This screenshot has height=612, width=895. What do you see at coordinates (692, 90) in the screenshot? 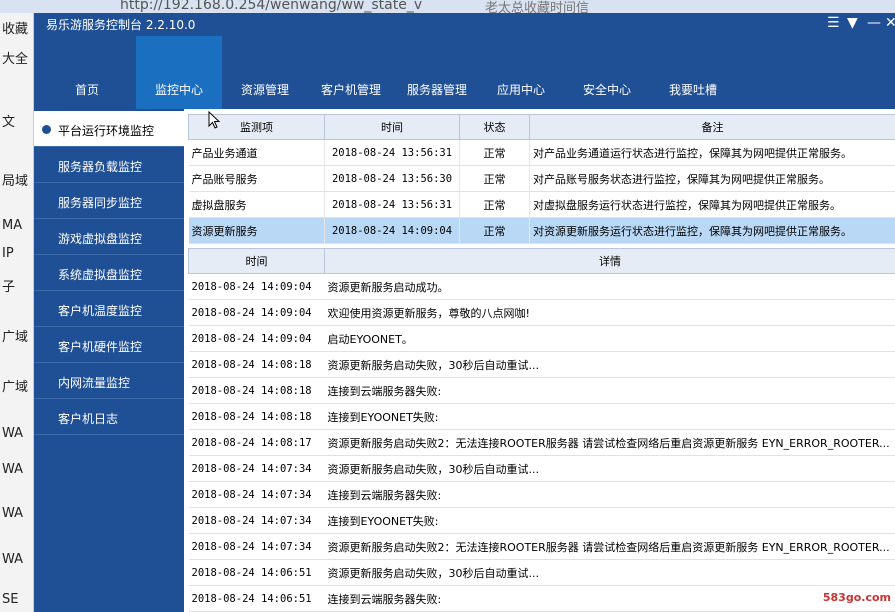
I see `nav-item-label: 我要吐槽` at bounding box center [692, 90].